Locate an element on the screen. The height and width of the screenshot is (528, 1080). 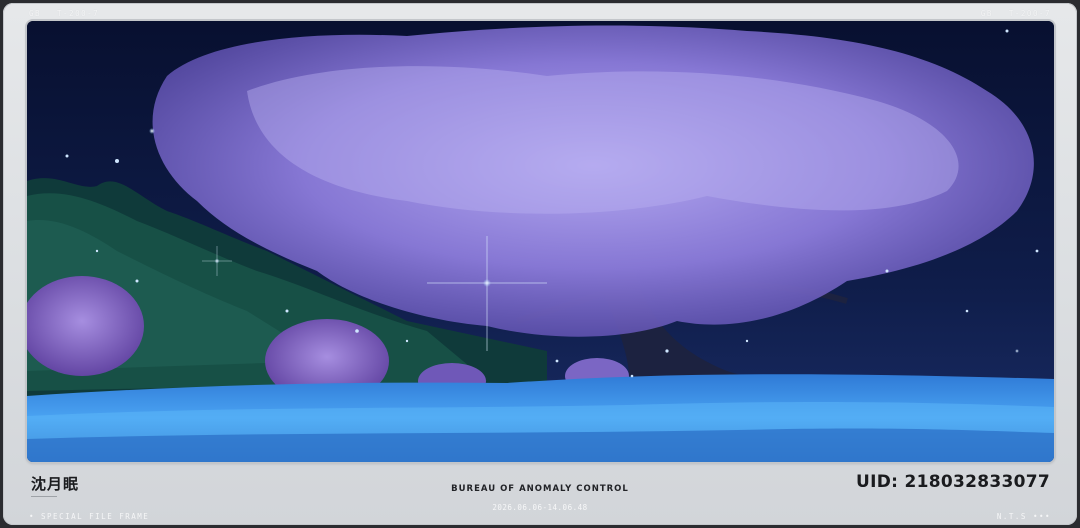
header-code-right: GB T-200-7 is located at coordinates (1016, 13).